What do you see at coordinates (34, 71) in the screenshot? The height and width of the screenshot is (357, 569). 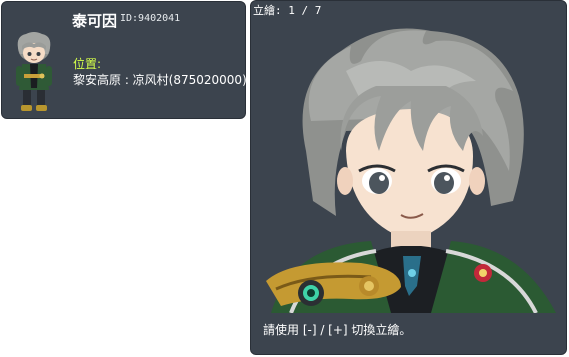 I see `npc-sprite-image` at bounding box center [34, 71].